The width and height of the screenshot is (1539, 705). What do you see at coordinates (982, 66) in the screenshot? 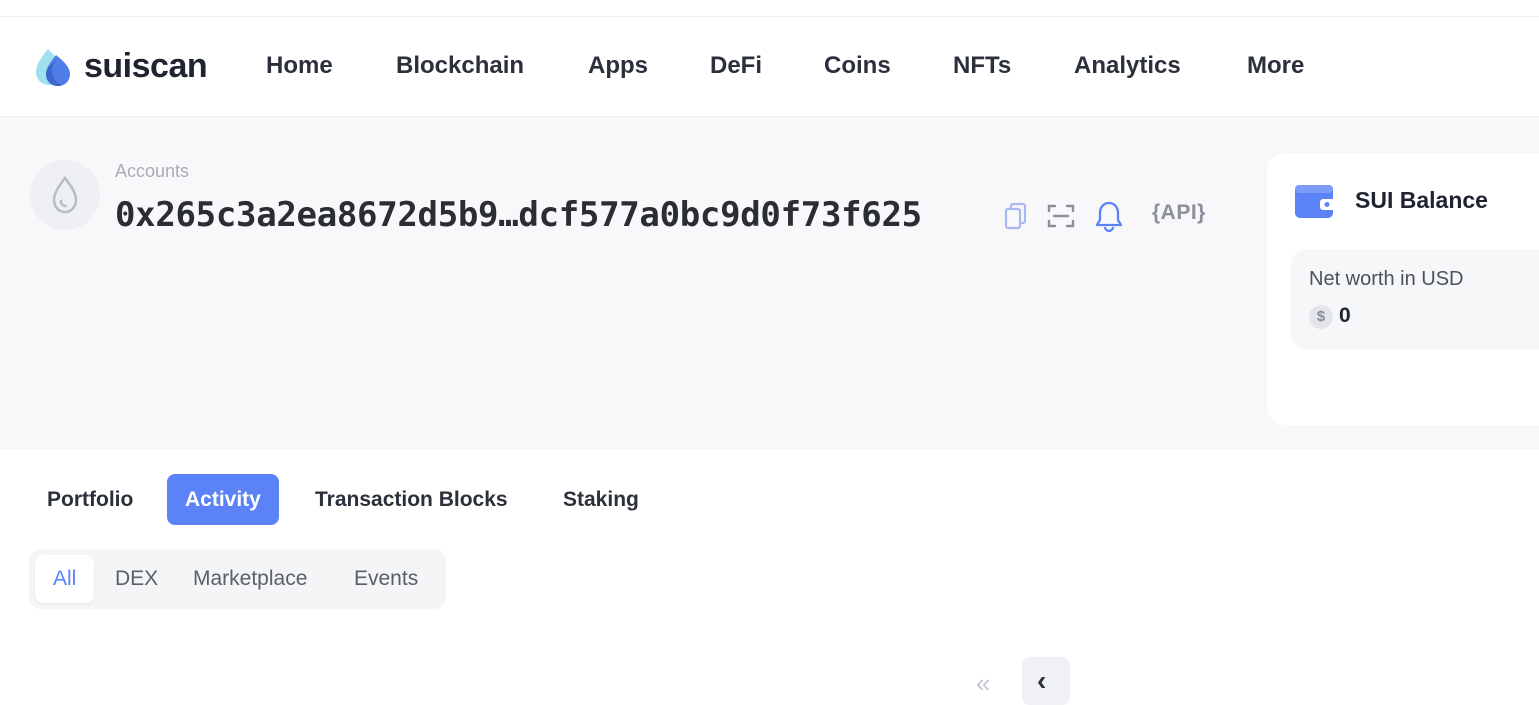
I see `nav-nfts: NFTs` at bounding box center [982, 66].